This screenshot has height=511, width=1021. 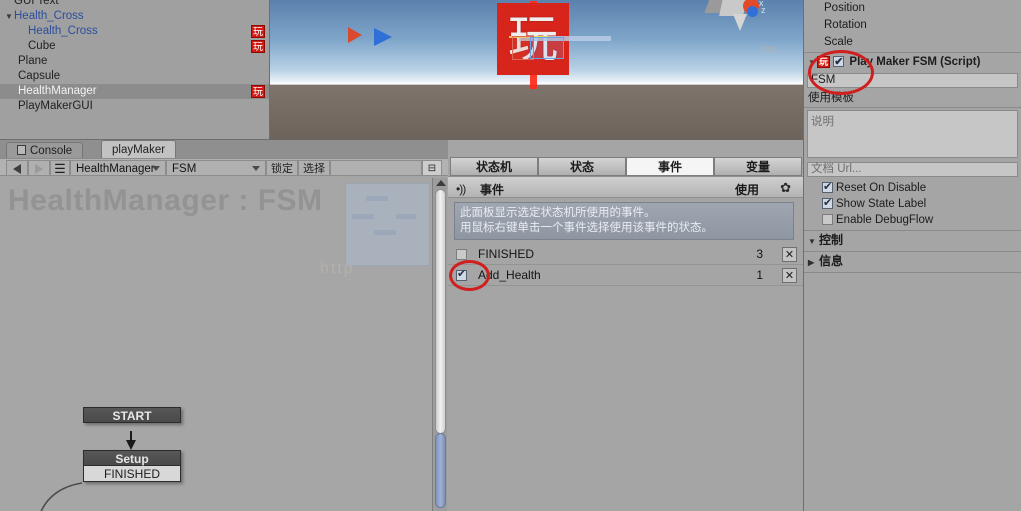 I want to click on plane-handle-blue, so click(x=547, y=48).